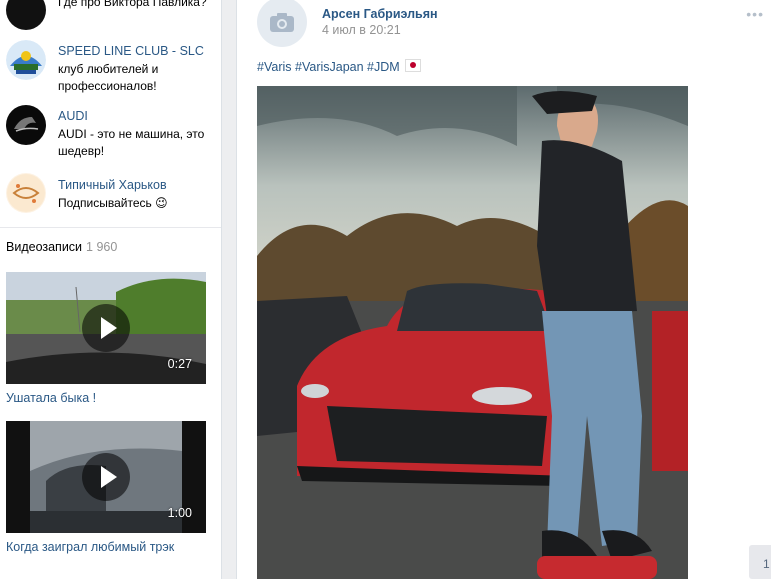 The height and width of the screenshot is (579, 771). I want to click on hashtag-link: #Varis, so click(274, 67).